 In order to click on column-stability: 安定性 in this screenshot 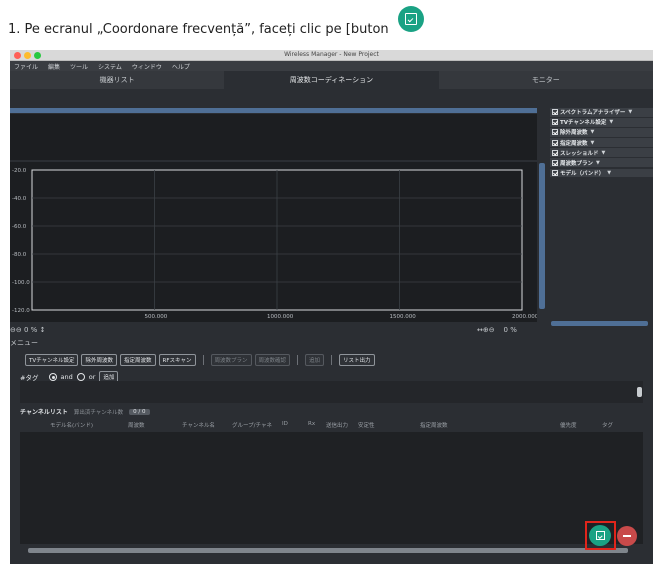, I will do `click(366, 425)`.